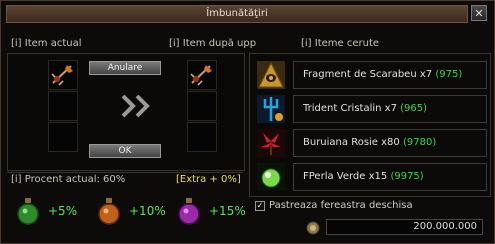 Image resolution: width=495 pixels, height=244 pixels. Describe the element at coordinates (28, 211) in the screenshot. I see `green-potion-icon` at that location.